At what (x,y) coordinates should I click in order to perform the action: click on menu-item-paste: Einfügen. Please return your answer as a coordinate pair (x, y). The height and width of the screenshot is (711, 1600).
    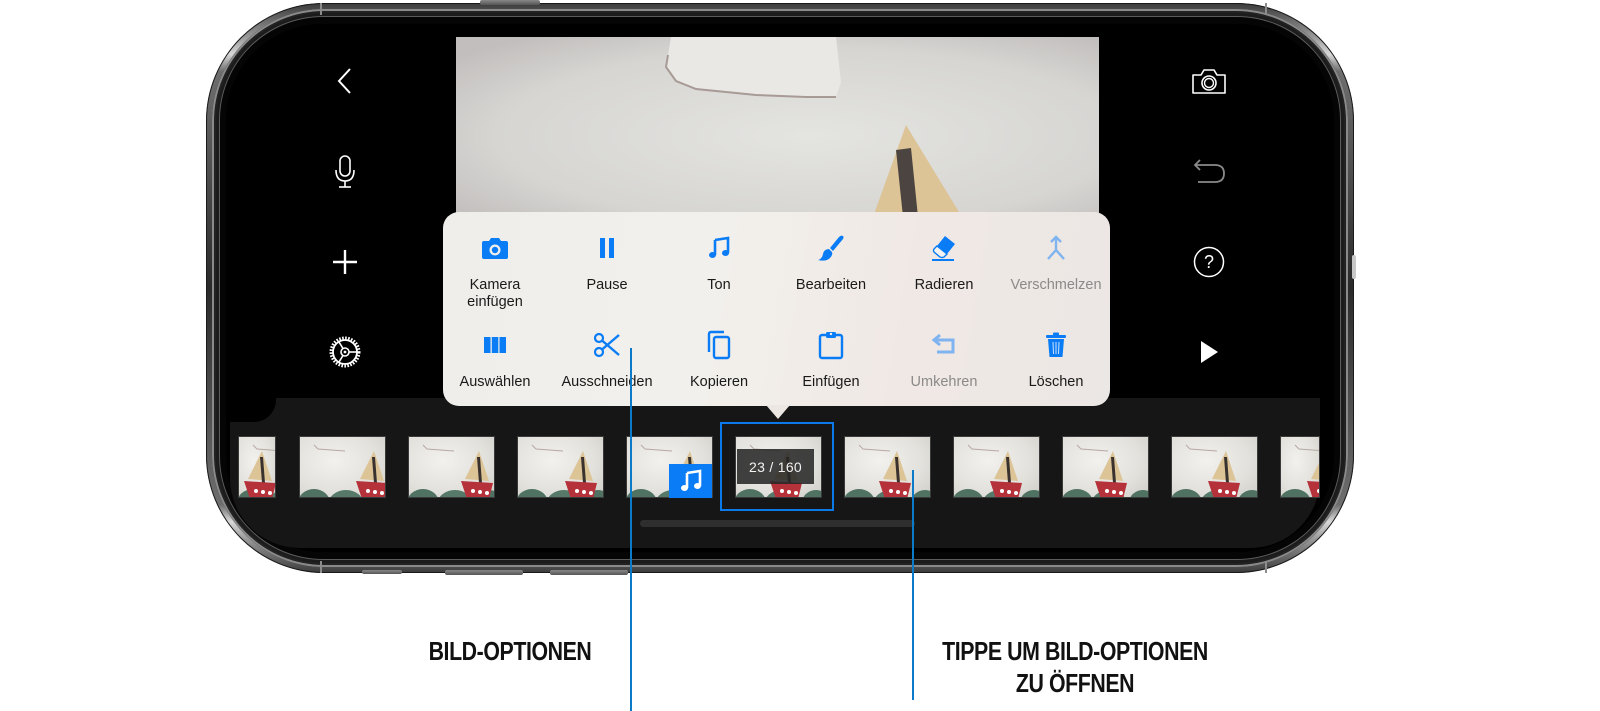
    Looking at the image, I should click on (831, 360).